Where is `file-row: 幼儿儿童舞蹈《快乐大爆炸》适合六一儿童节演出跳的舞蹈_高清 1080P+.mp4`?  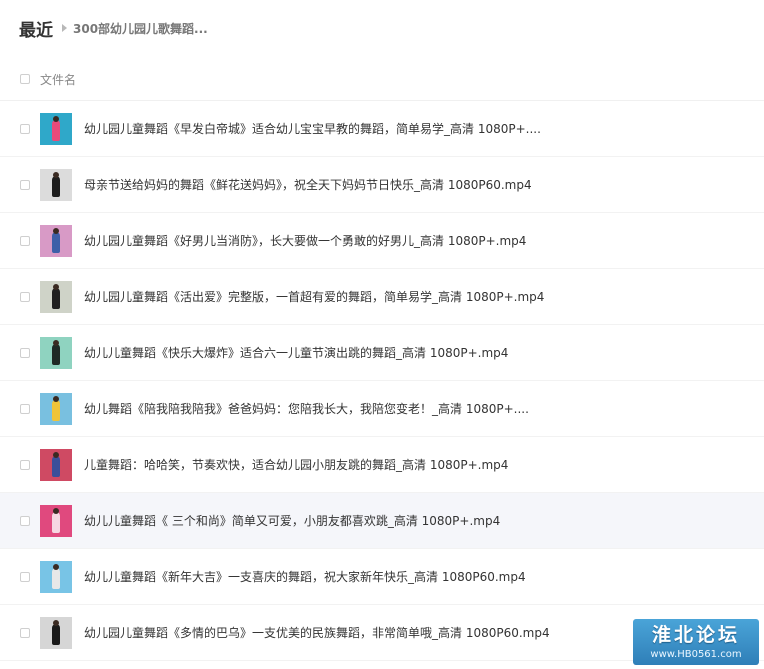 file-row: 幼儿儿童舞蹈《快乐大爆炸》适合六一儿童节演出跳的舞蹈_高清 1080P+.mp4 is located at coordinates (382, 353).